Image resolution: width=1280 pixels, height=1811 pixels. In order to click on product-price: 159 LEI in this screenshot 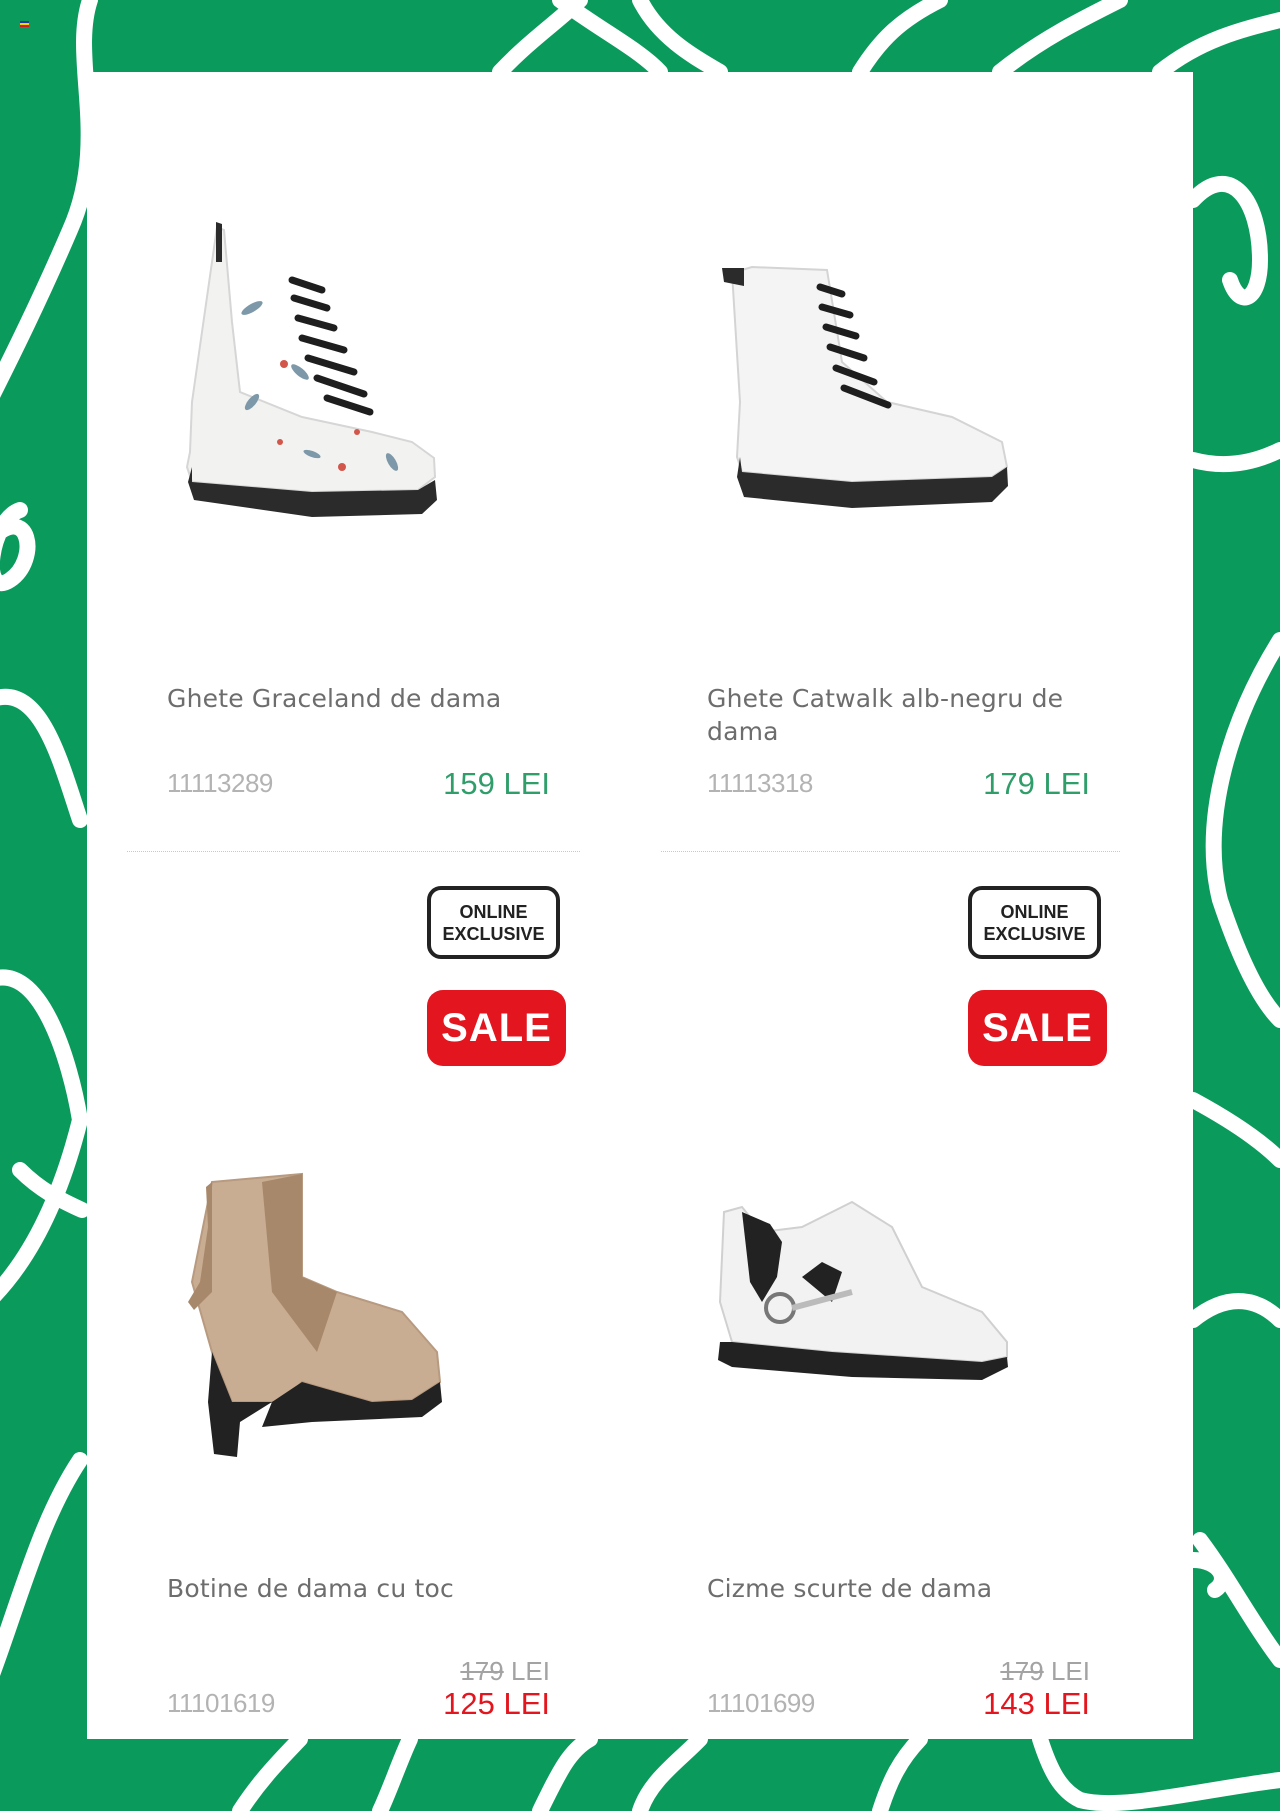, I will do `click(496, 783)`.